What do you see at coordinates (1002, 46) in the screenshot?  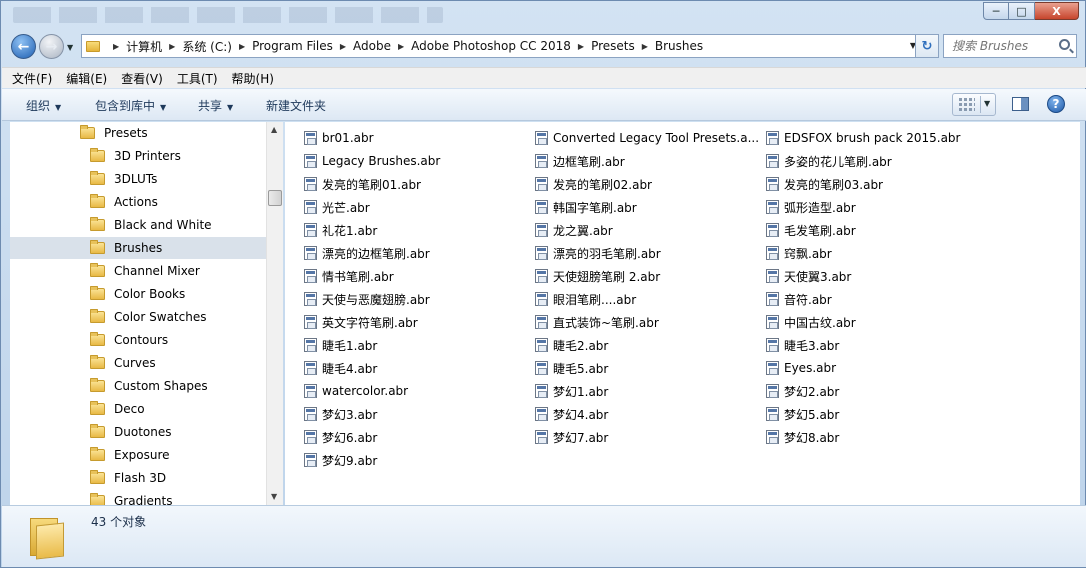 I see `search-input` at bounding box center [1002, 46].